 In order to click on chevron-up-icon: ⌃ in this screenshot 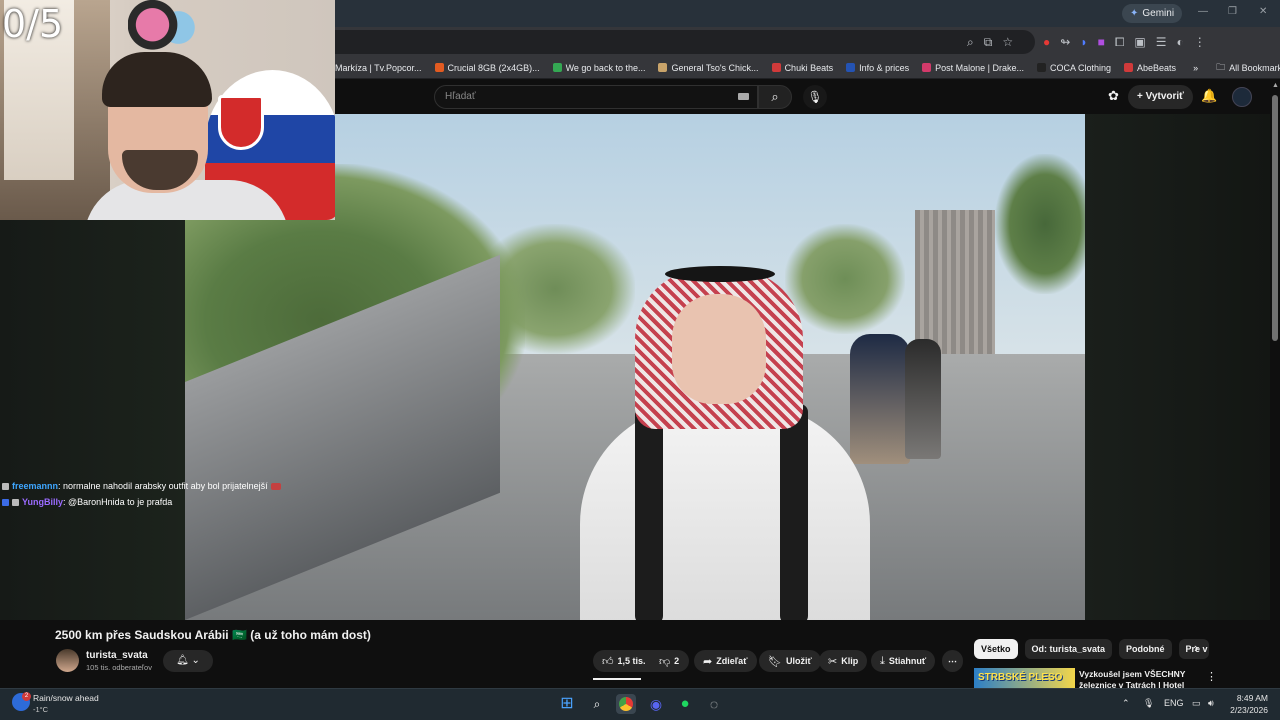, I will do `click(1126, 703)`.